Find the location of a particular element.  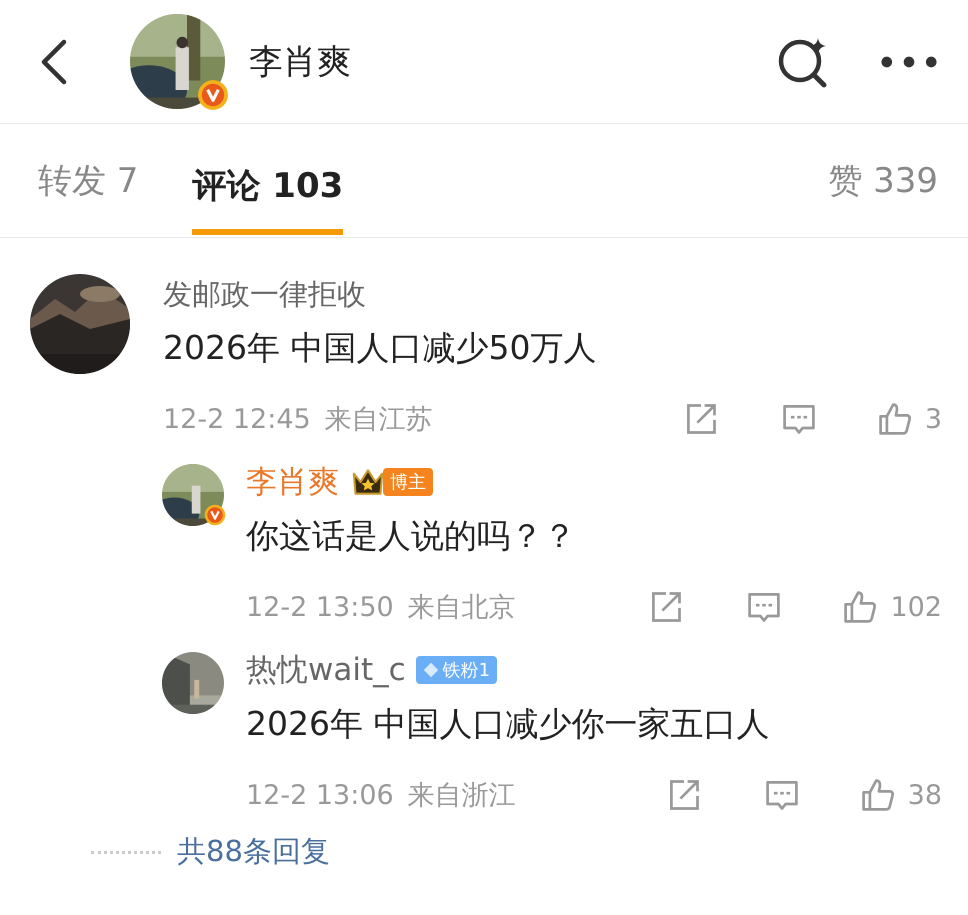

crown-icon is located at coordinates (368, 482).